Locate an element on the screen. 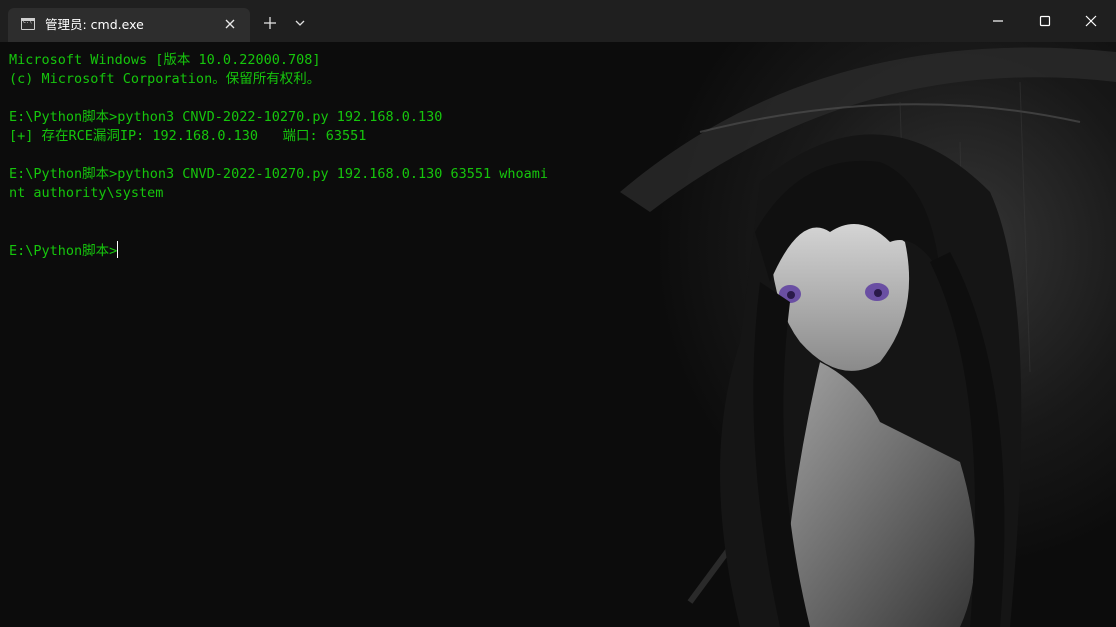 Image resolution: width=1116 pixels, height=627 pixels. chevron-down-icon is located at coordinates (300, 23).